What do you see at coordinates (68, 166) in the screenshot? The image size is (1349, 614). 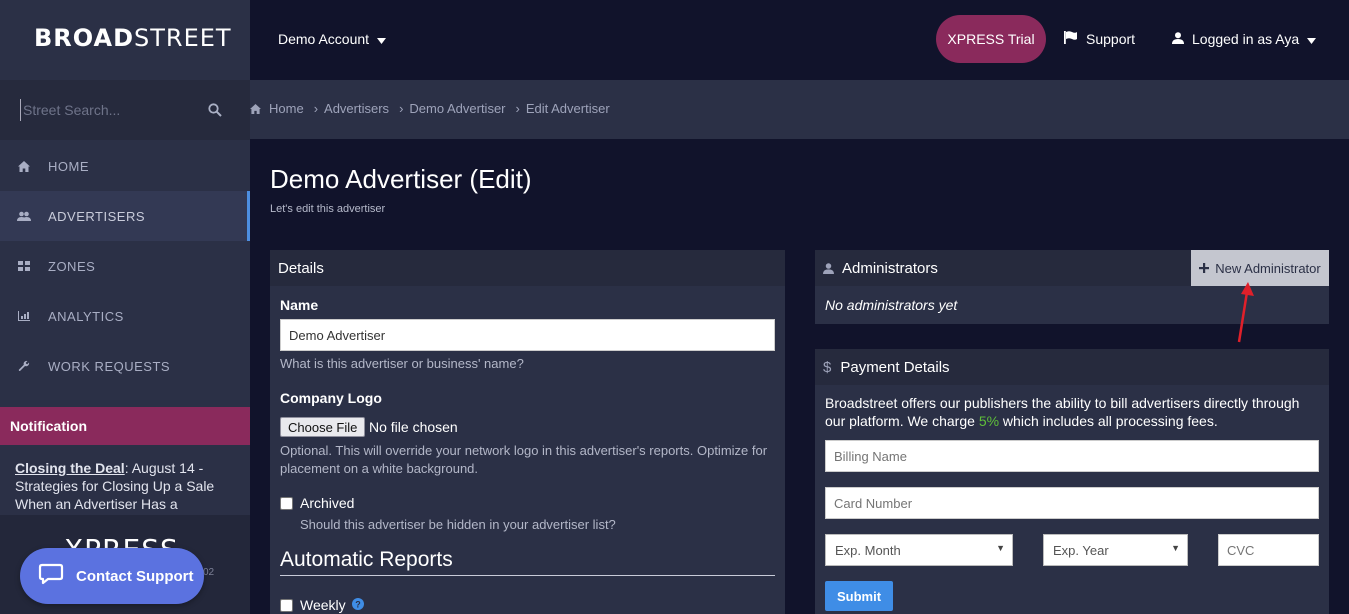 I see `sidebar-item-label: HOME` at bounding box center [68, 166].